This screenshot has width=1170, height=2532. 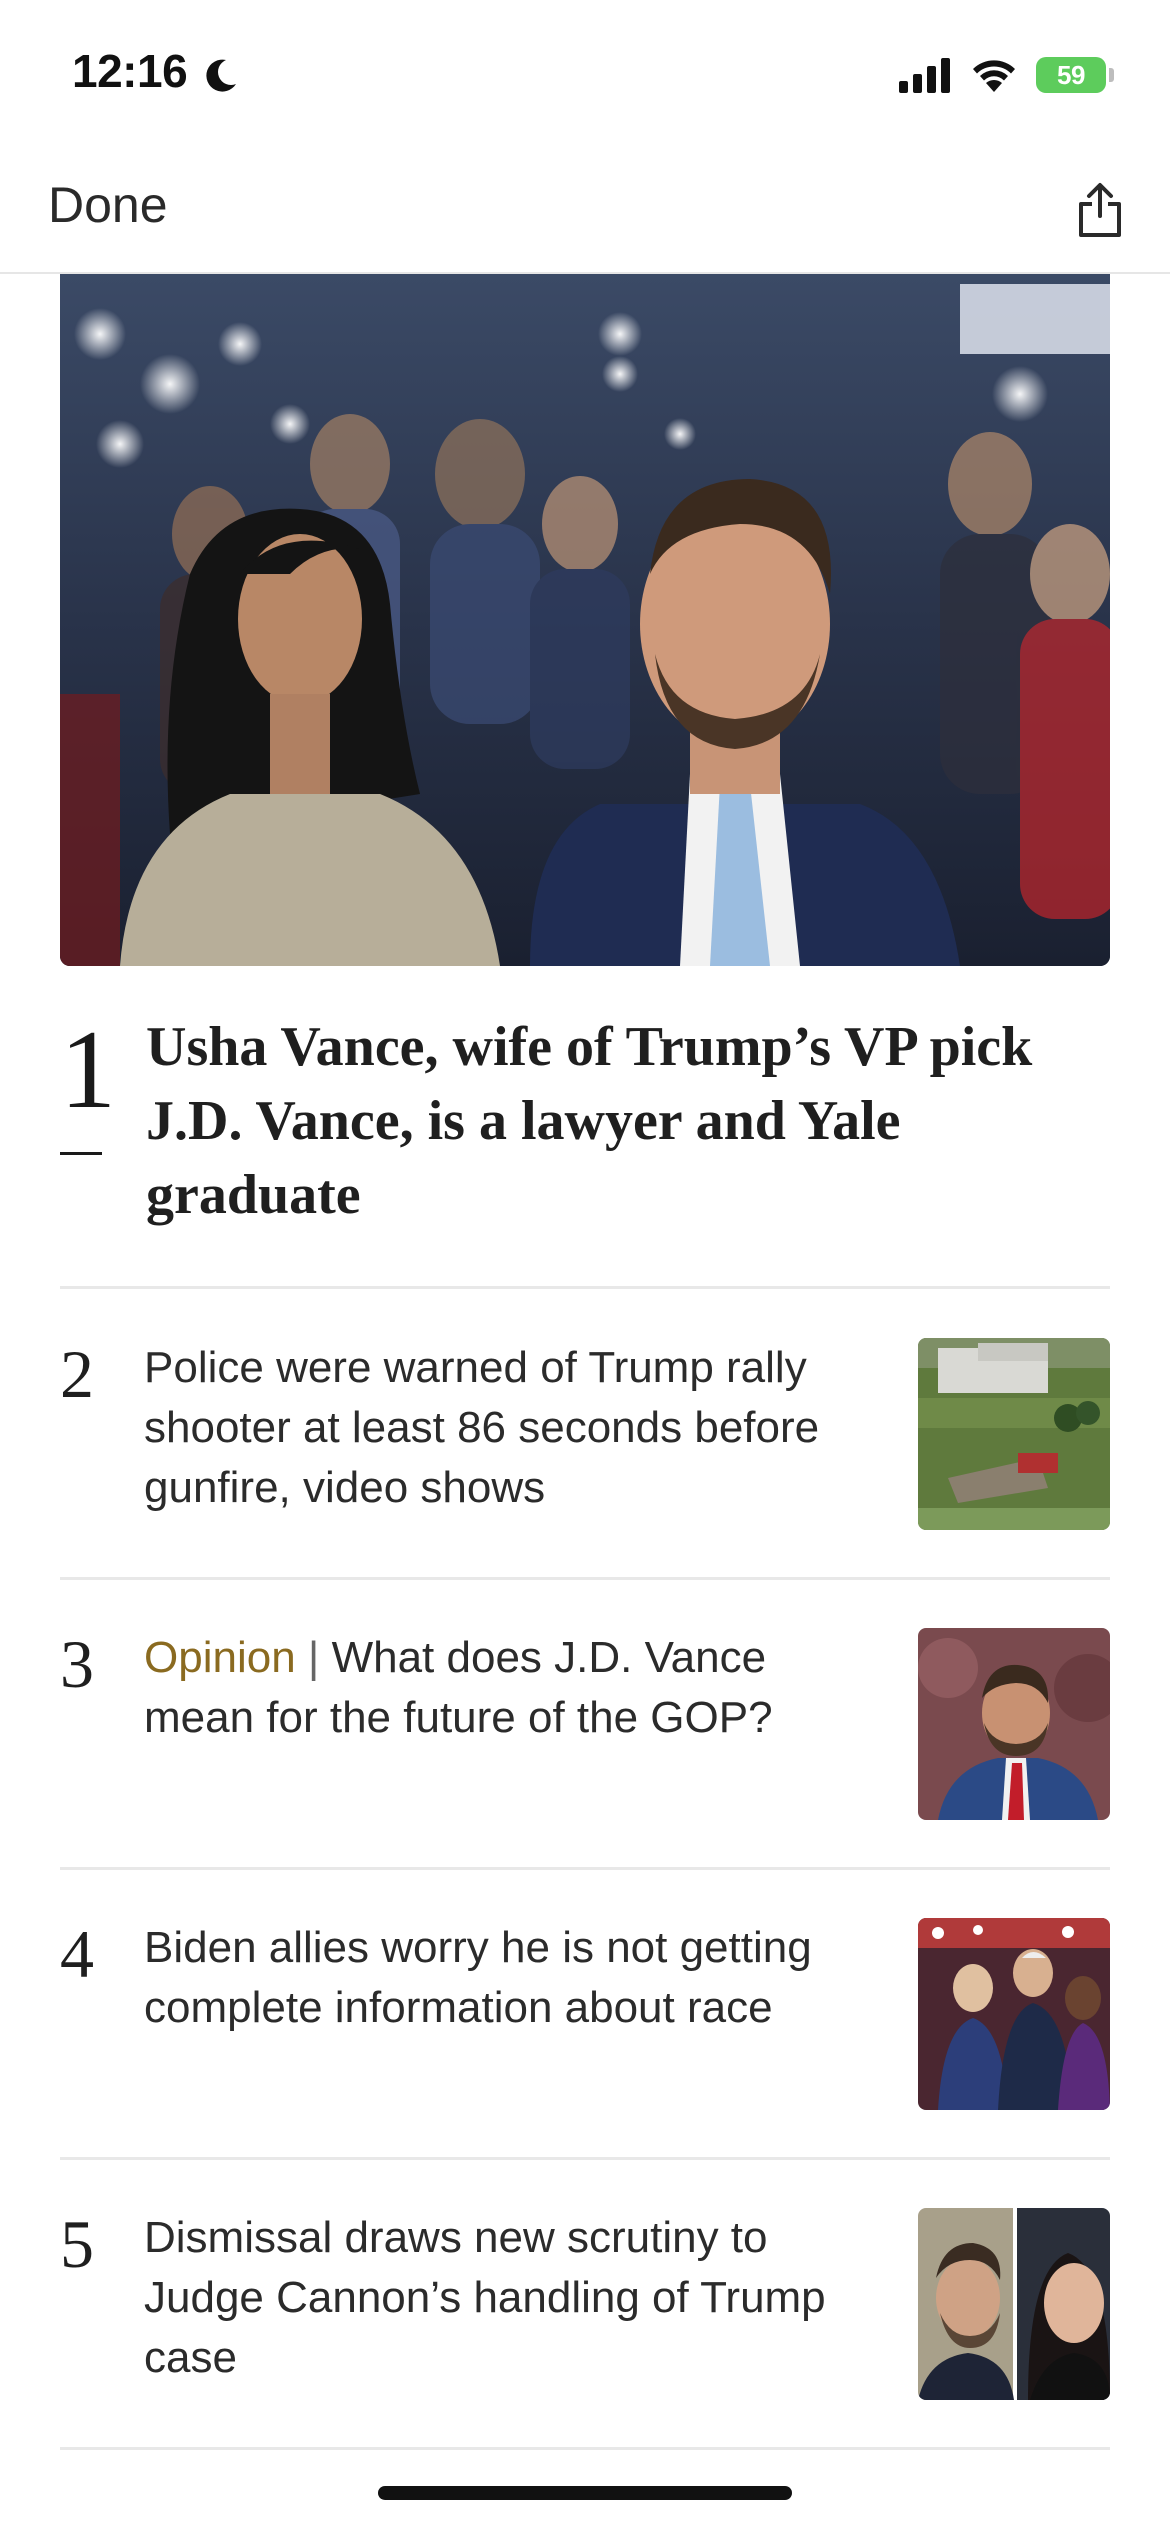 I want to click on battery-icon: 59, so click(x=1071, y=75).